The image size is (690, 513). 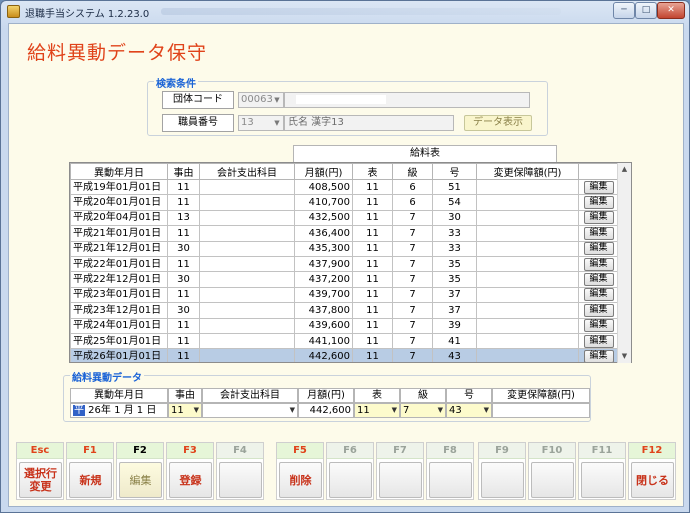 I want to click on fkey-button: 削除, so click(x=300, y=480).